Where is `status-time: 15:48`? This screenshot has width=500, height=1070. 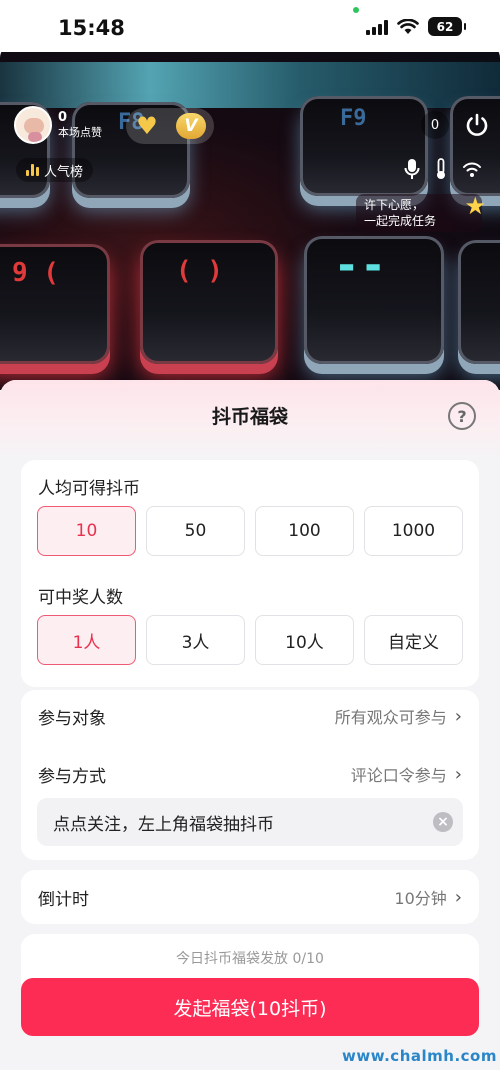
status-time: 15:48 is located at coordinates (91, 28).